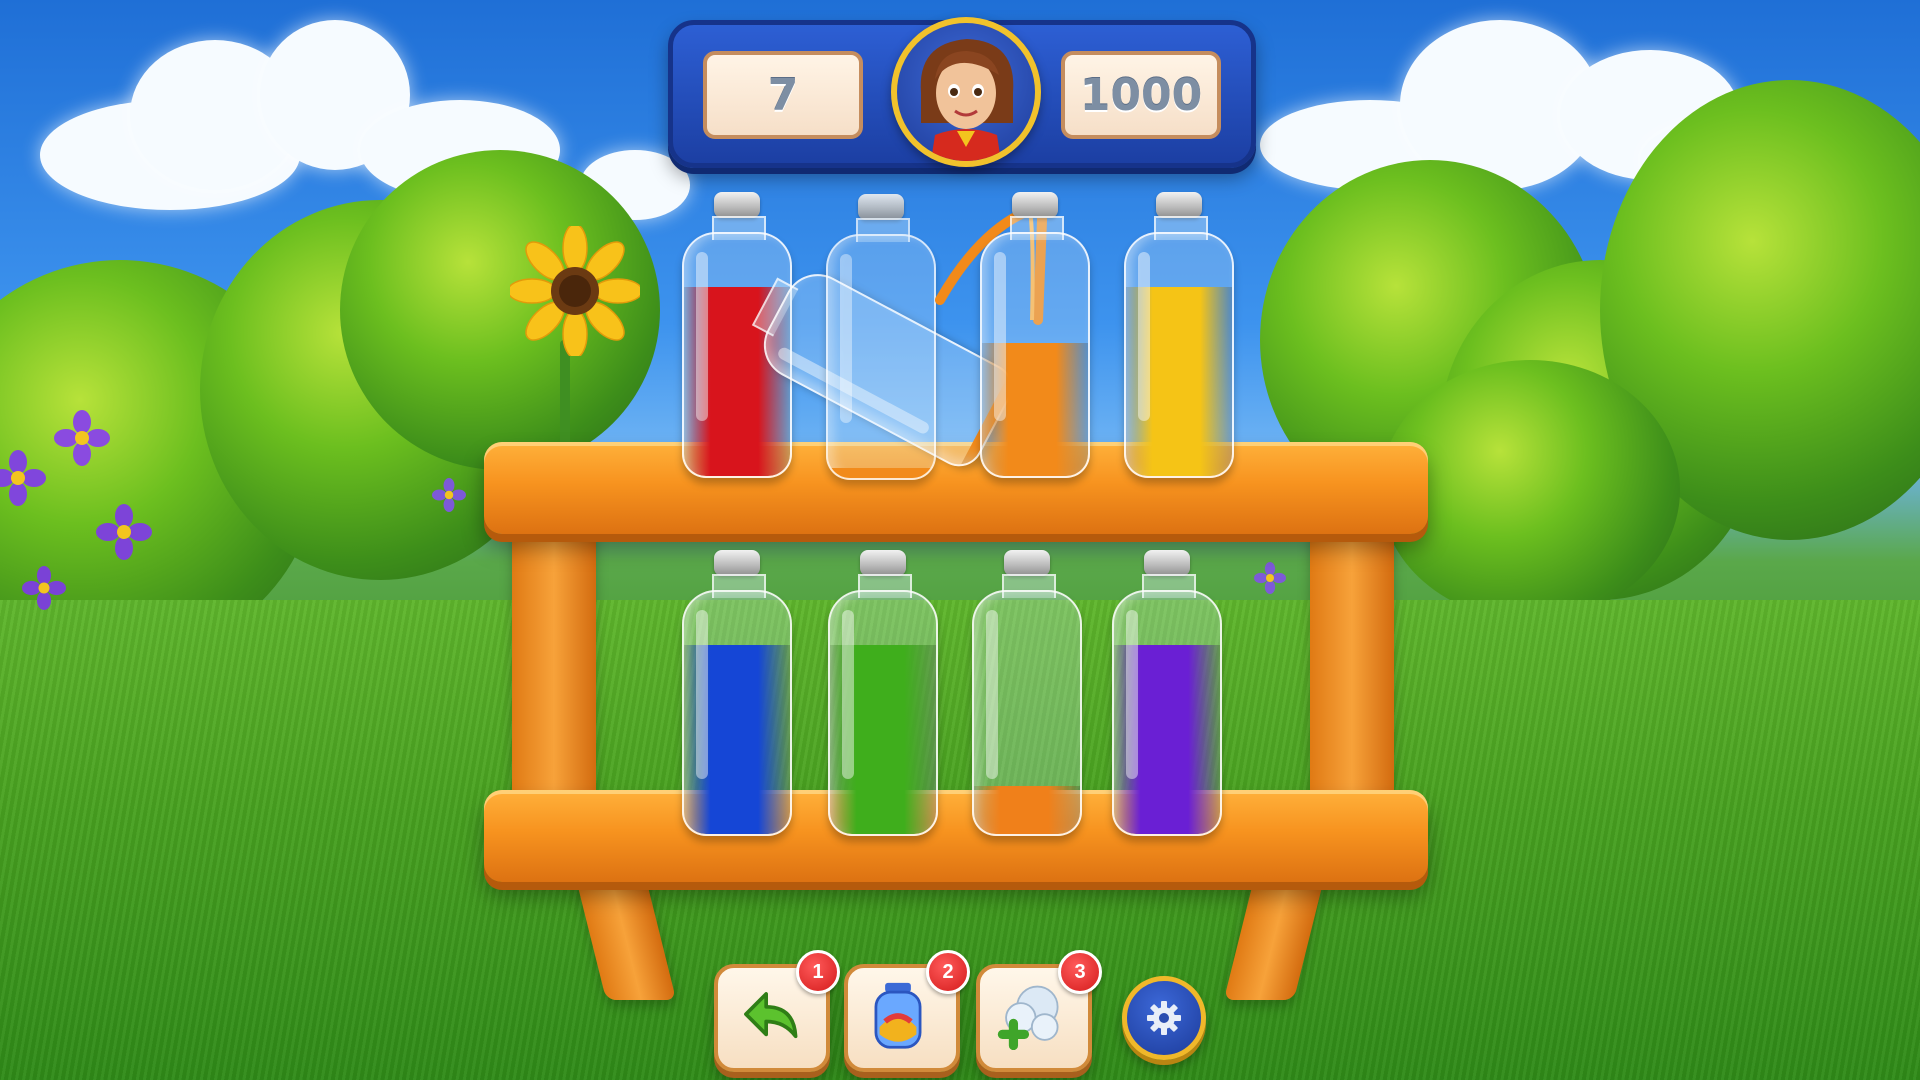  I want to click on gear-icon, so click(1164, 1018).